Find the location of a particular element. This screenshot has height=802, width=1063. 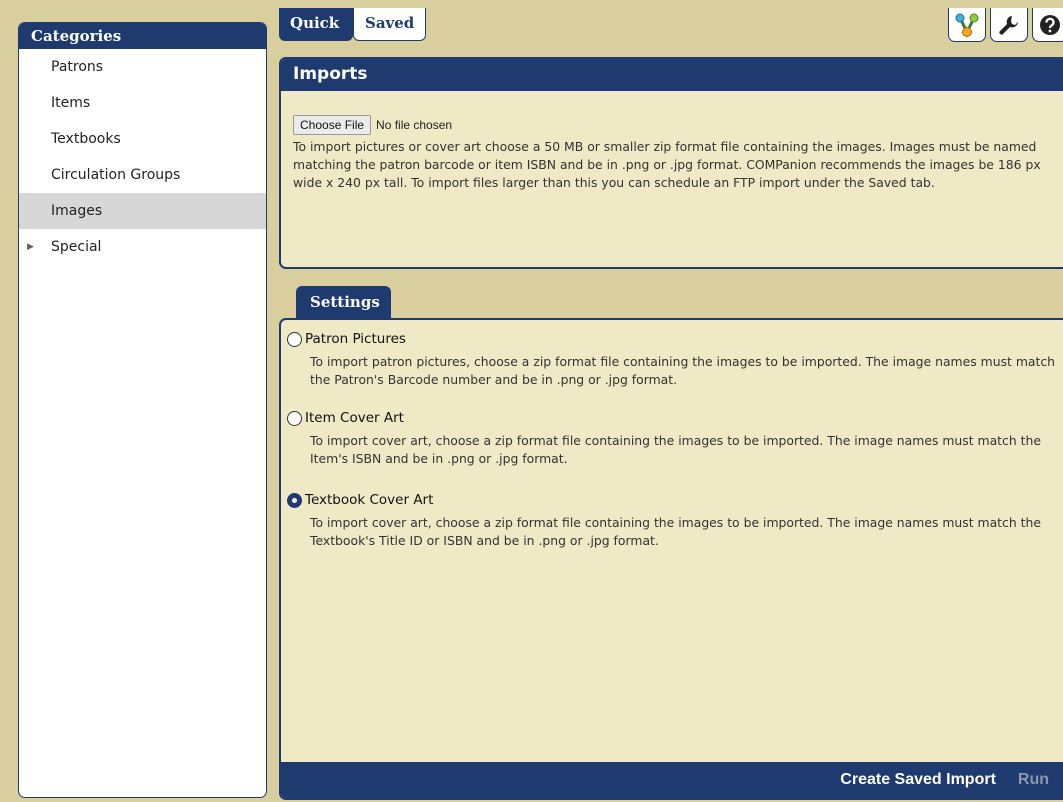

help-icon is located at coordinates (1050, 24).